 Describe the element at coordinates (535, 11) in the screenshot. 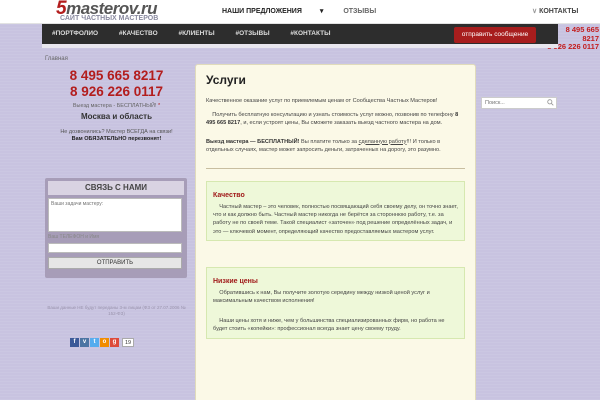

I see `chevron-down-icon: ∨` at that location.